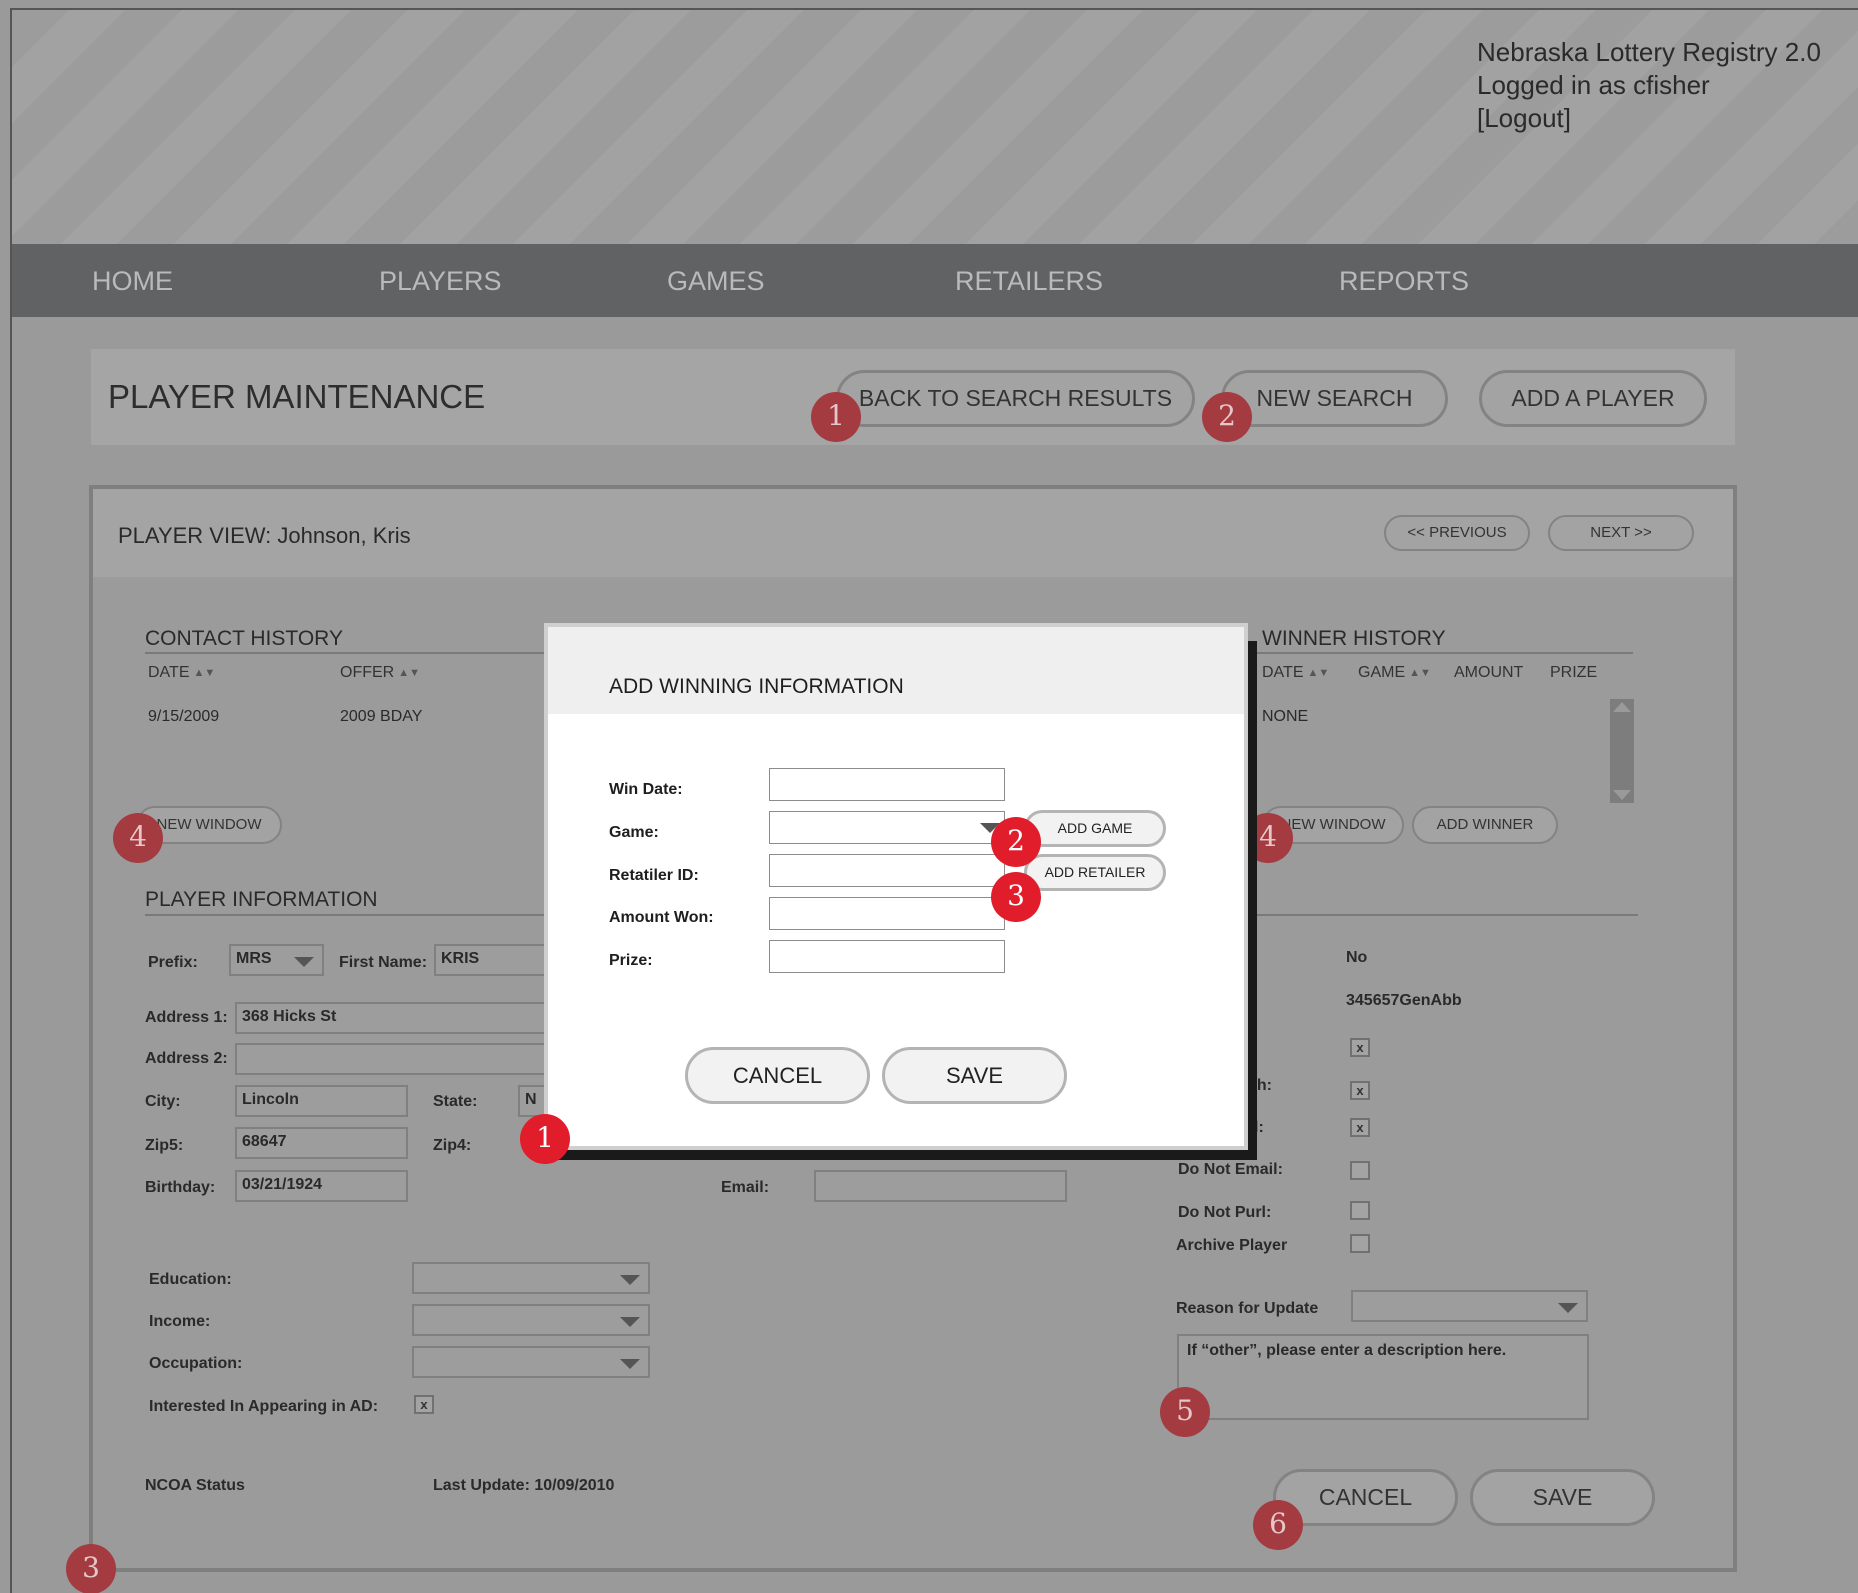 This screenshot has height=1593, width=1858. I want to click on ncoa-status-label: NCOA Status, so click(195, 1485).